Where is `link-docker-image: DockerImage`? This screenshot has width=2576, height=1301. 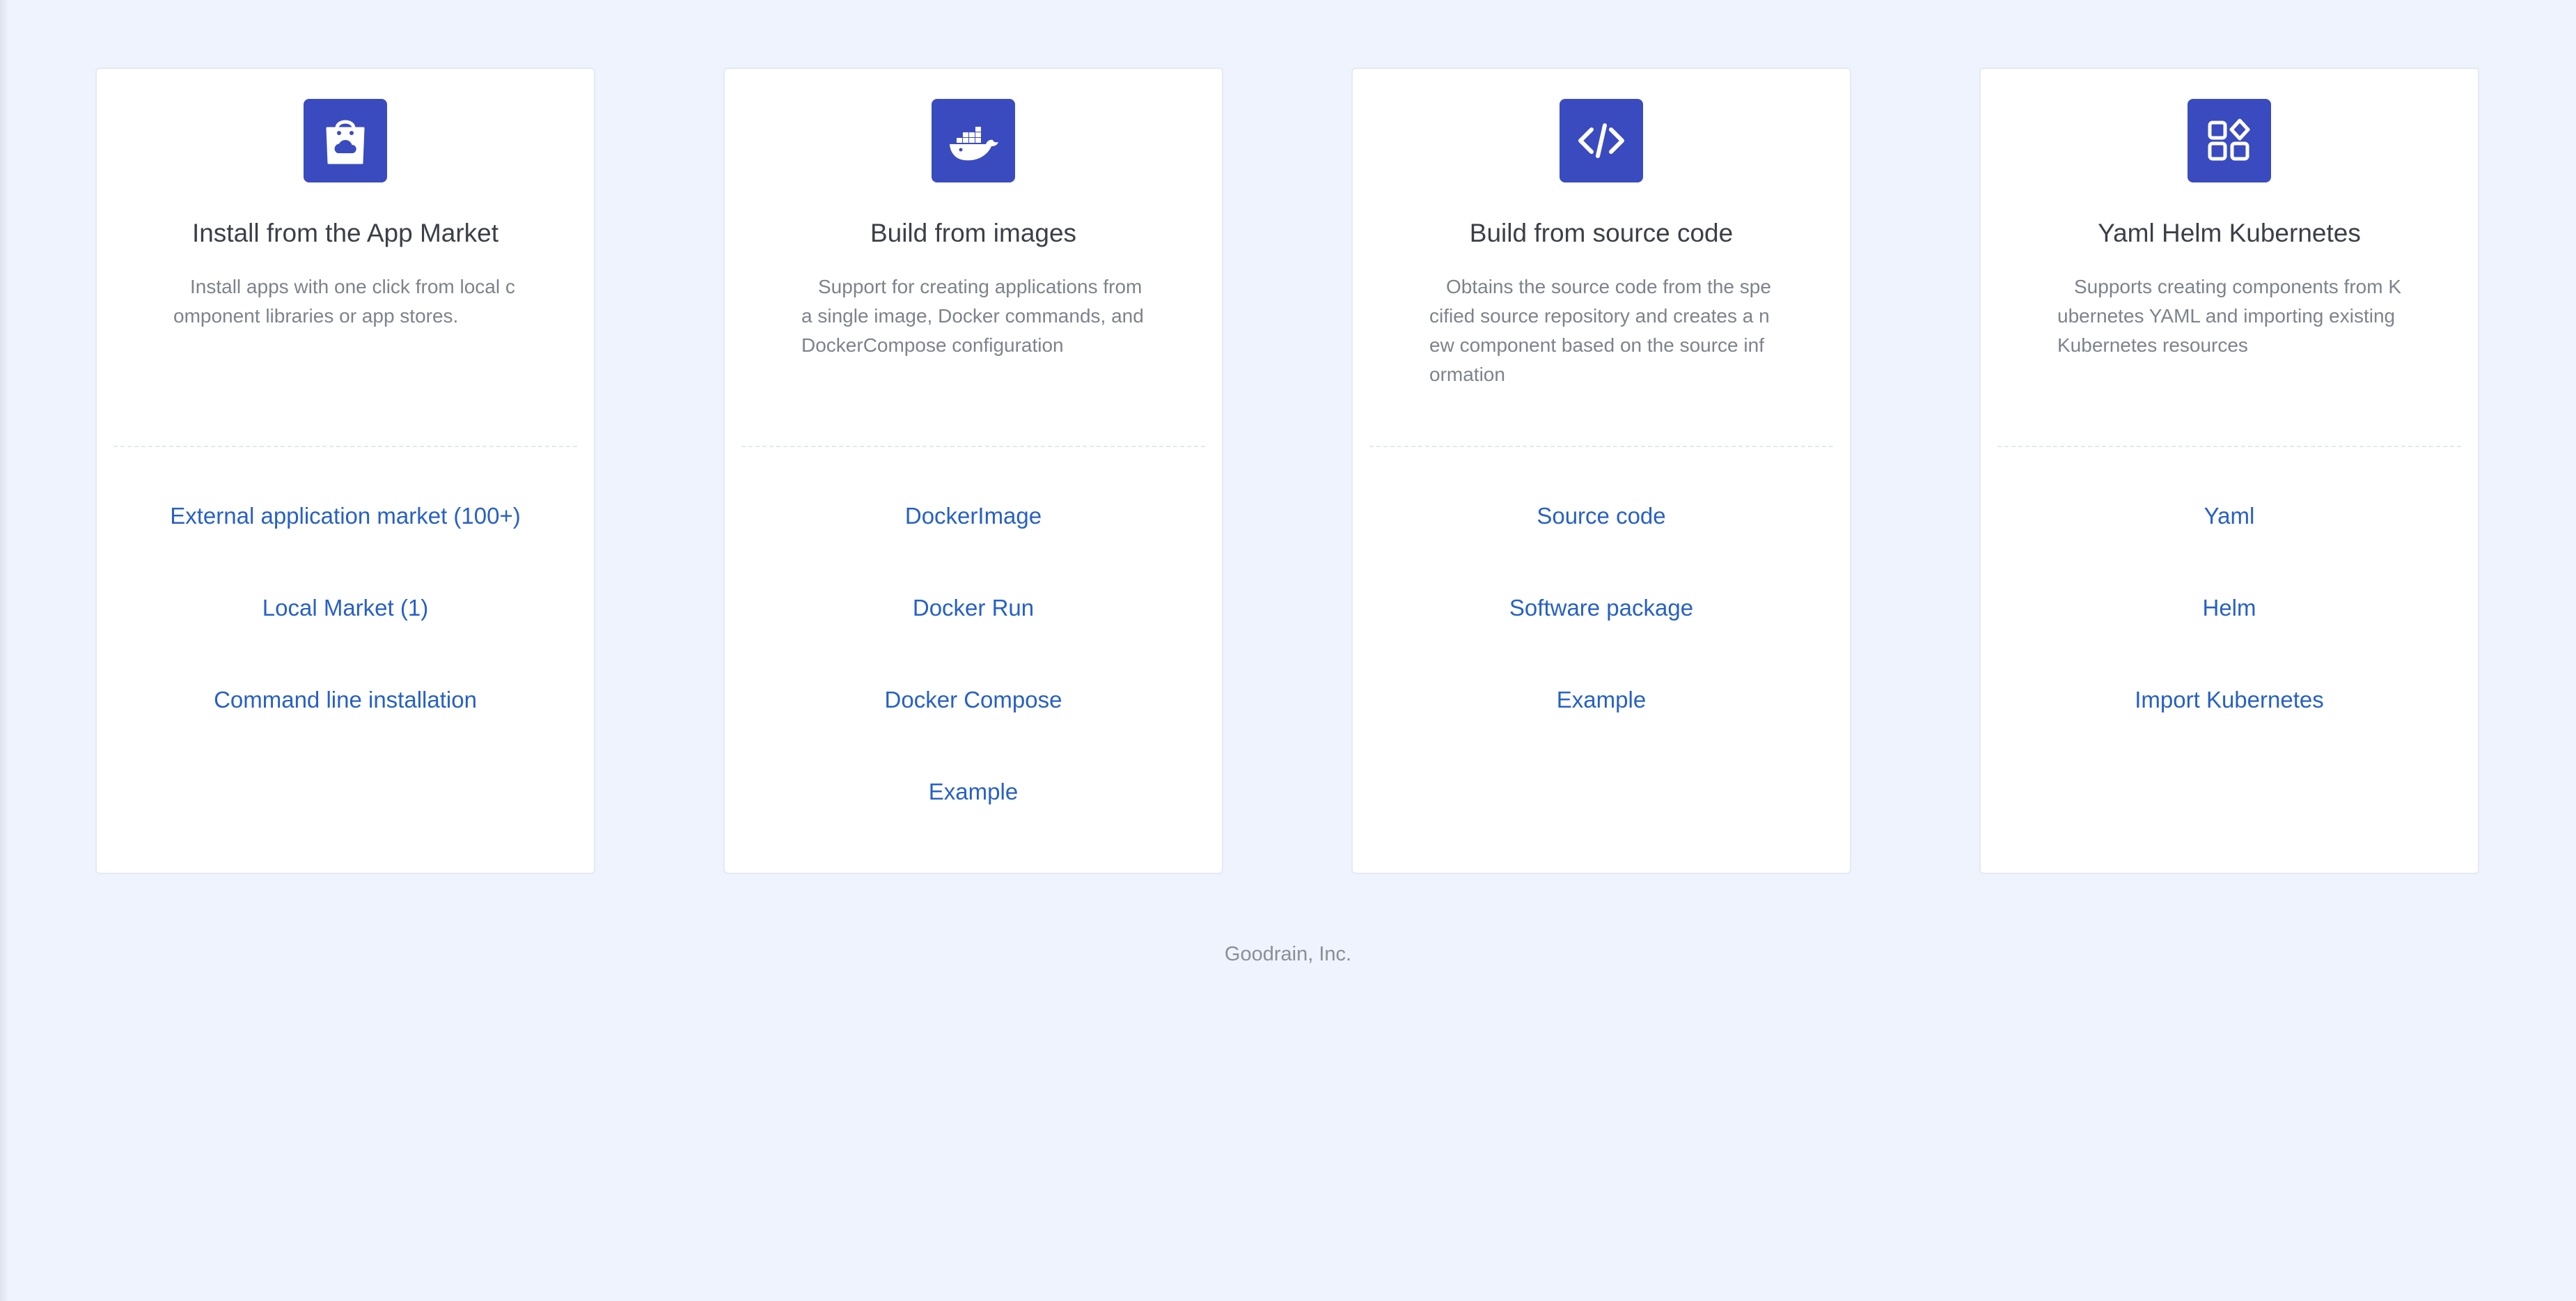 link-docker-image: DockerImage is located at coordinates (973, 516).